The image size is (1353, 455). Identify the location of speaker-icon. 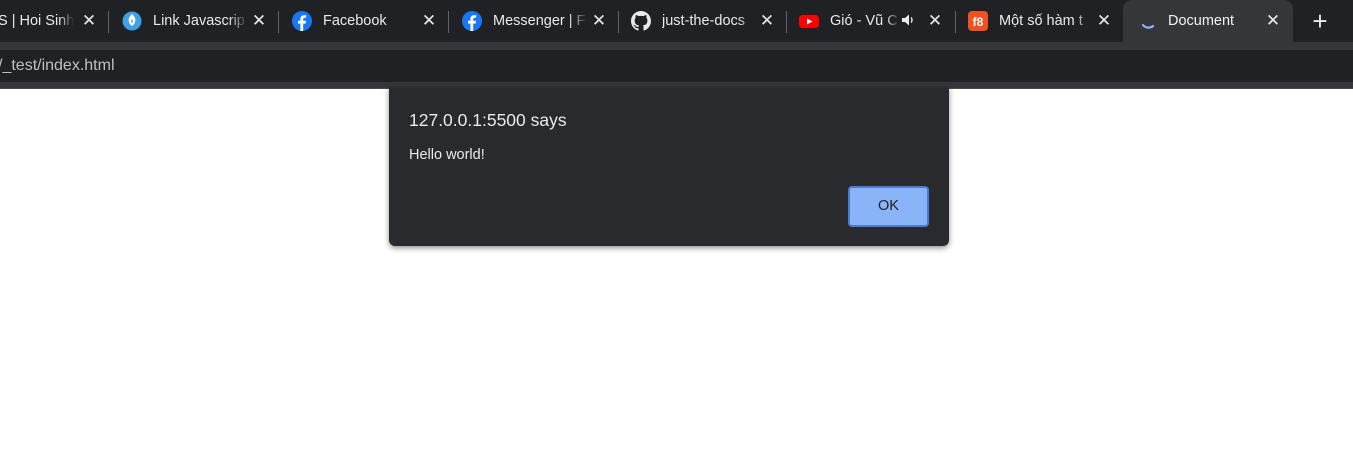
(908, 20).